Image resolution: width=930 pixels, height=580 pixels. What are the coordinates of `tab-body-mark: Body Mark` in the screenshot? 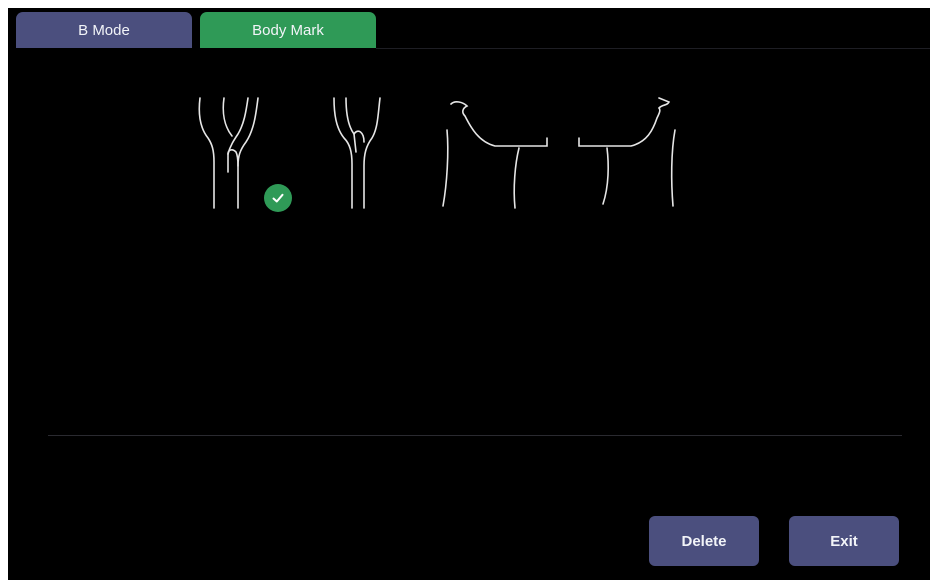 It's located at (288, 30).